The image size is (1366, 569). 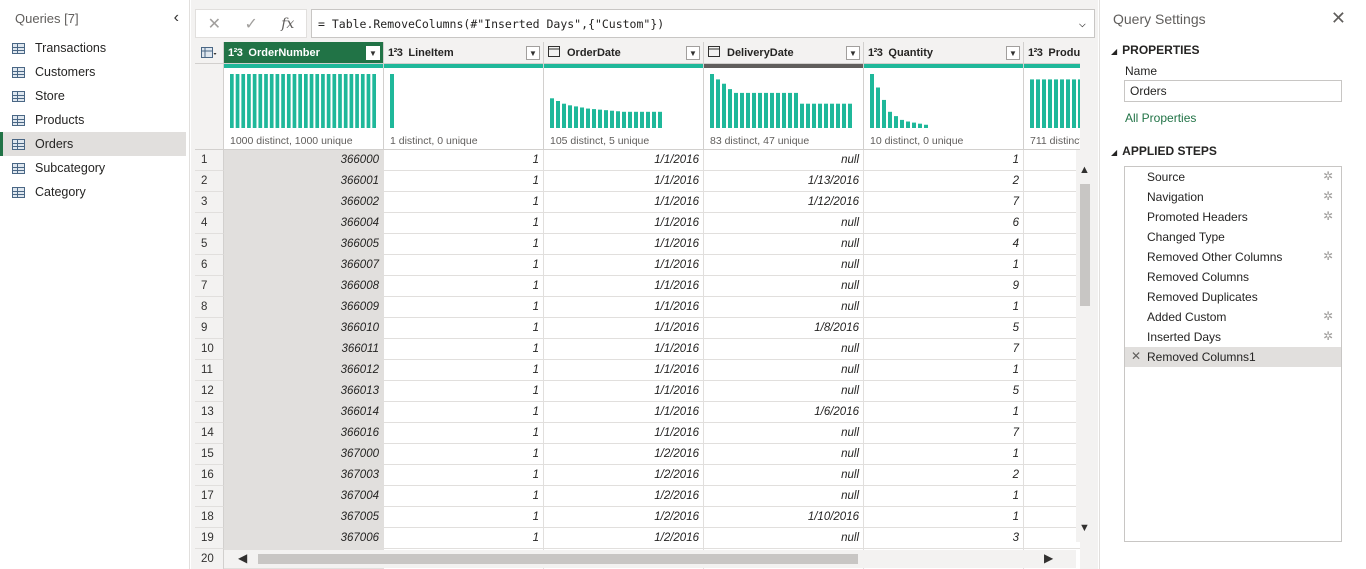 I want to click on properties-section: ◢ PROPERTIES, so click(x=1155, y=50).